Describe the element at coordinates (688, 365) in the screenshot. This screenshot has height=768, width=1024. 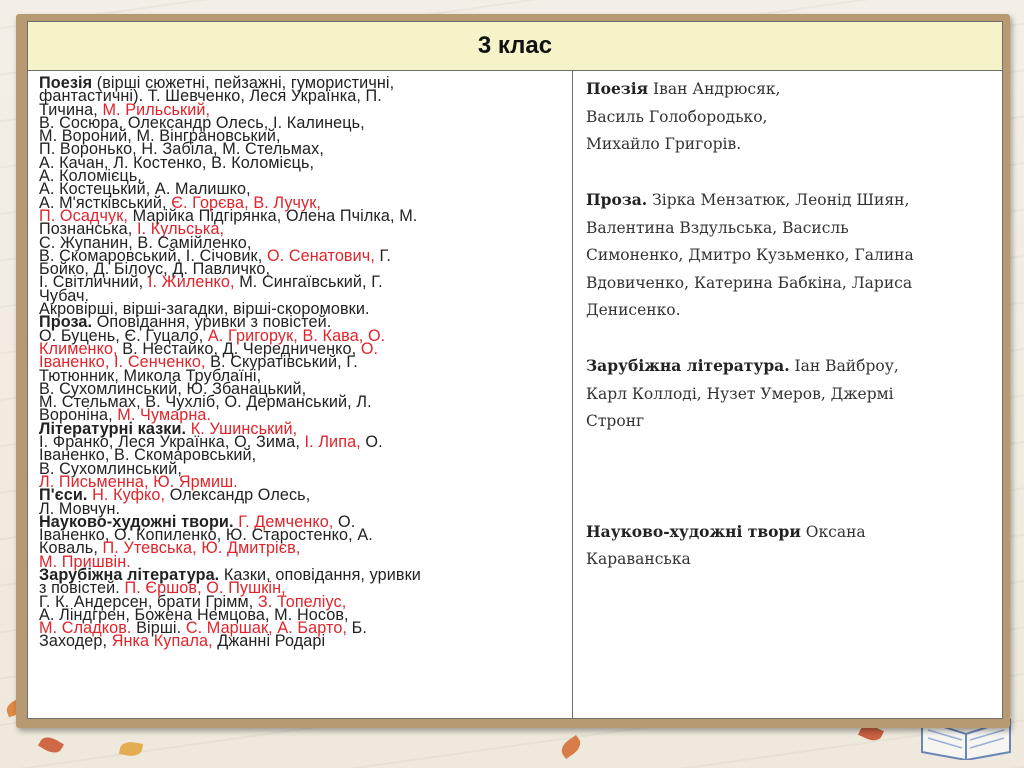
I see `foreign-label: Зарубіжна література.` at that location.